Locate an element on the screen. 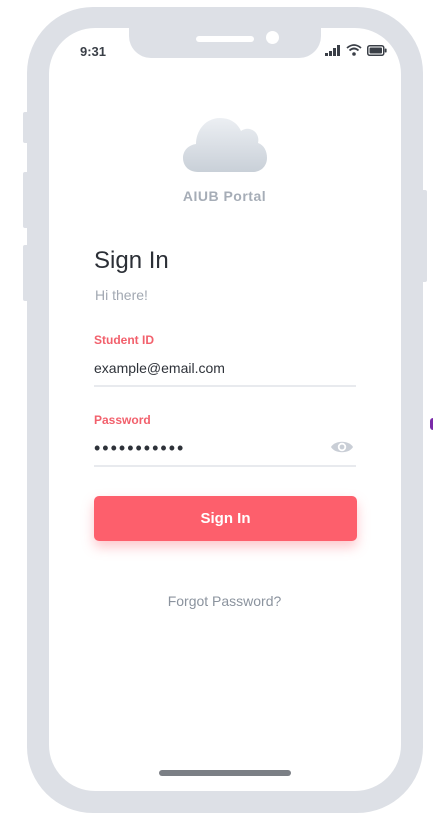  eye-icon is located at coordinates (342, 447).